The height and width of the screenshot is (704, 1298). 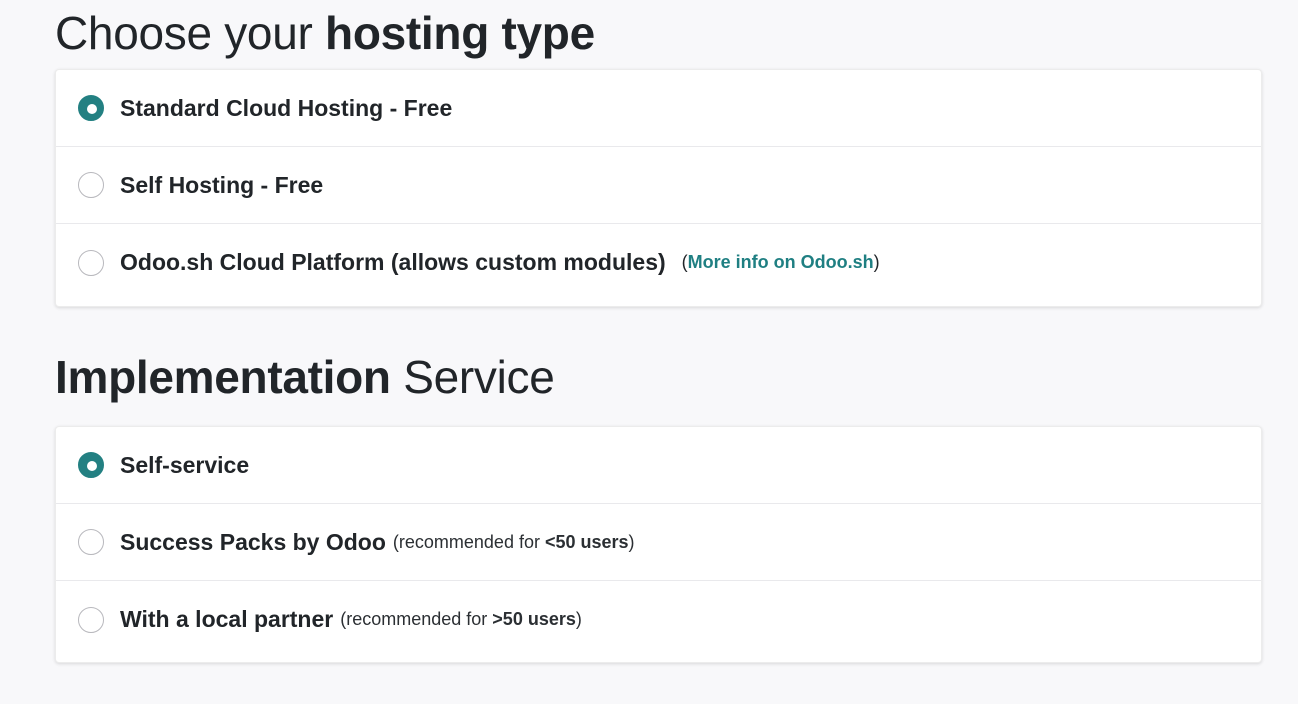 I want to click on option-label: Standard Cloud Hosting - Free, so click(x=286, y=107).